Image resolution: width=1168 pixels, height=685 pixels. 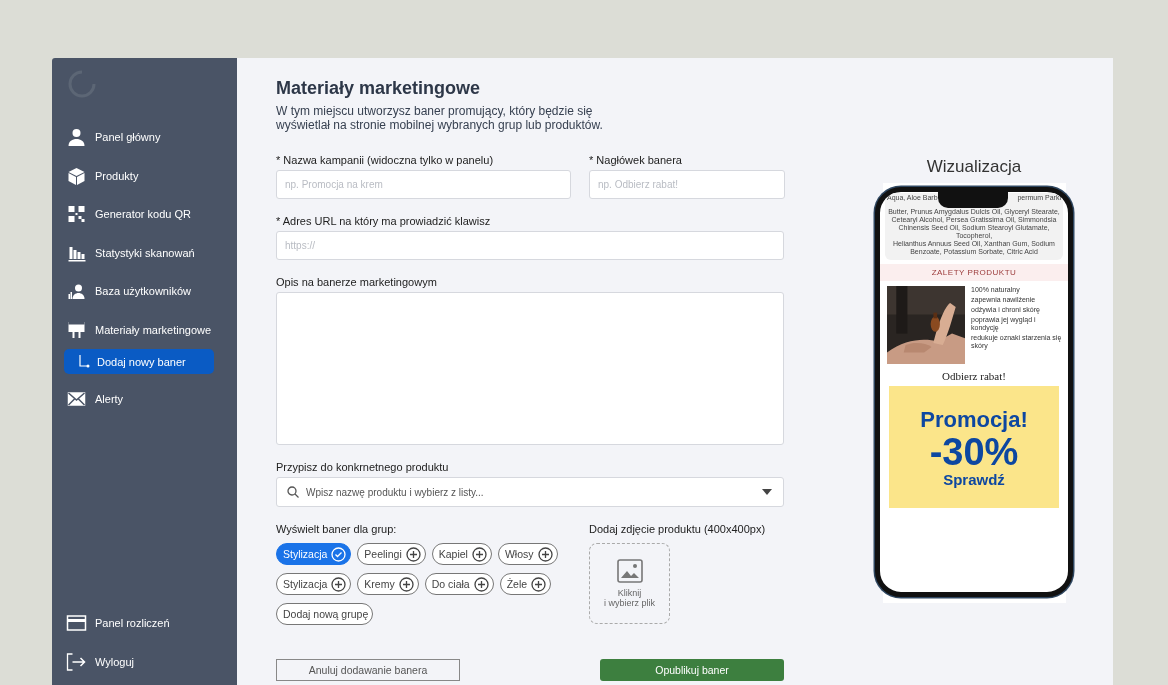 What do you see at coordinates (151, 661) in the screenshot?
I see `sidebar-item: Wyloguj` at bounding box center [151, 661].